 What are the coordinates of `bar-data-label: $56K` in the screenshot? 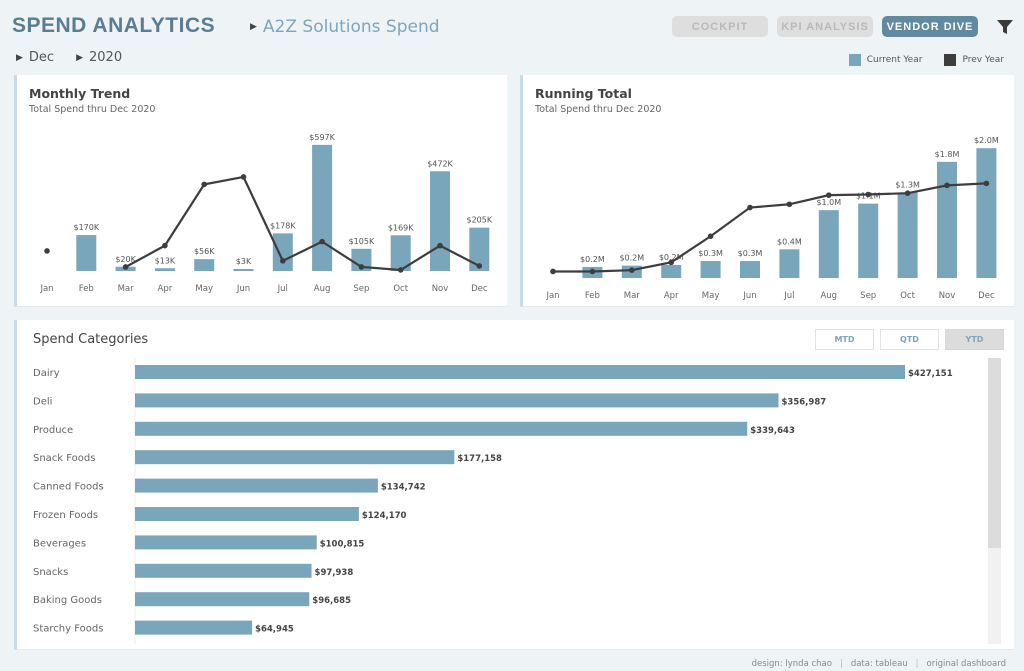 It's located at (204, 251).